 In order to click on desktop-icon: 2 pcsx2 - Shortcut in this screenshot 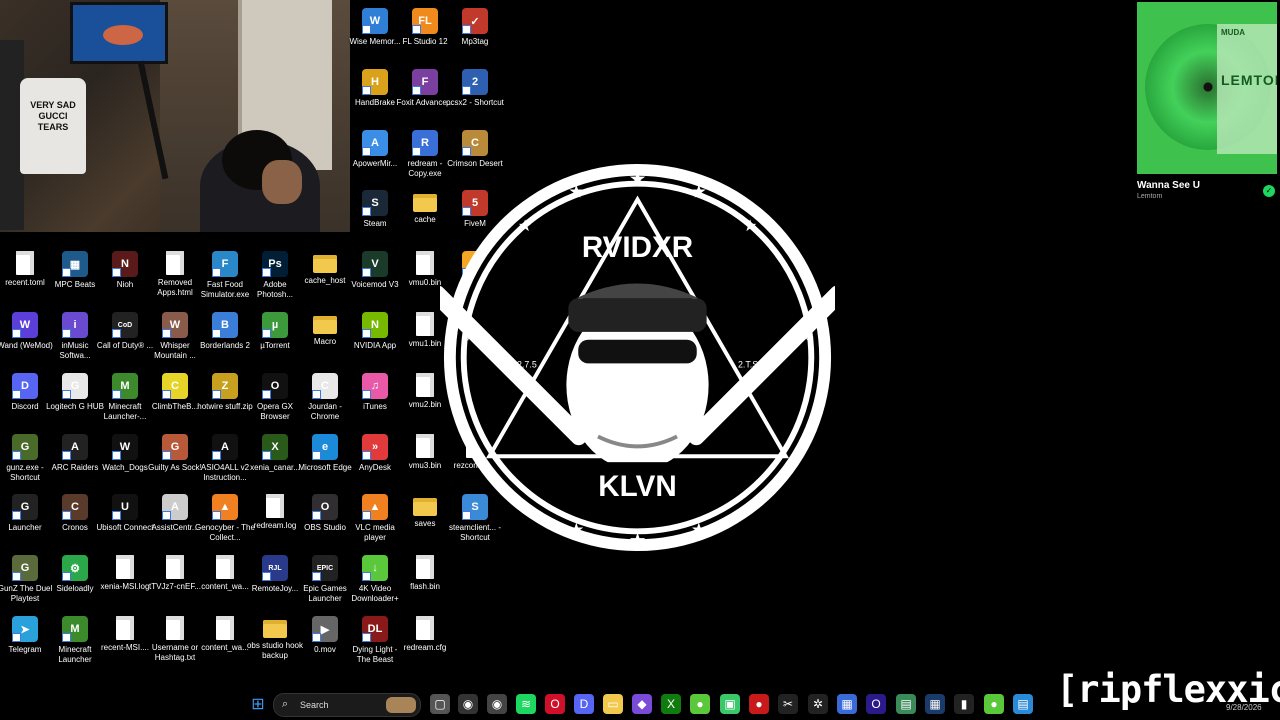, I will do `click(475, 97)`.